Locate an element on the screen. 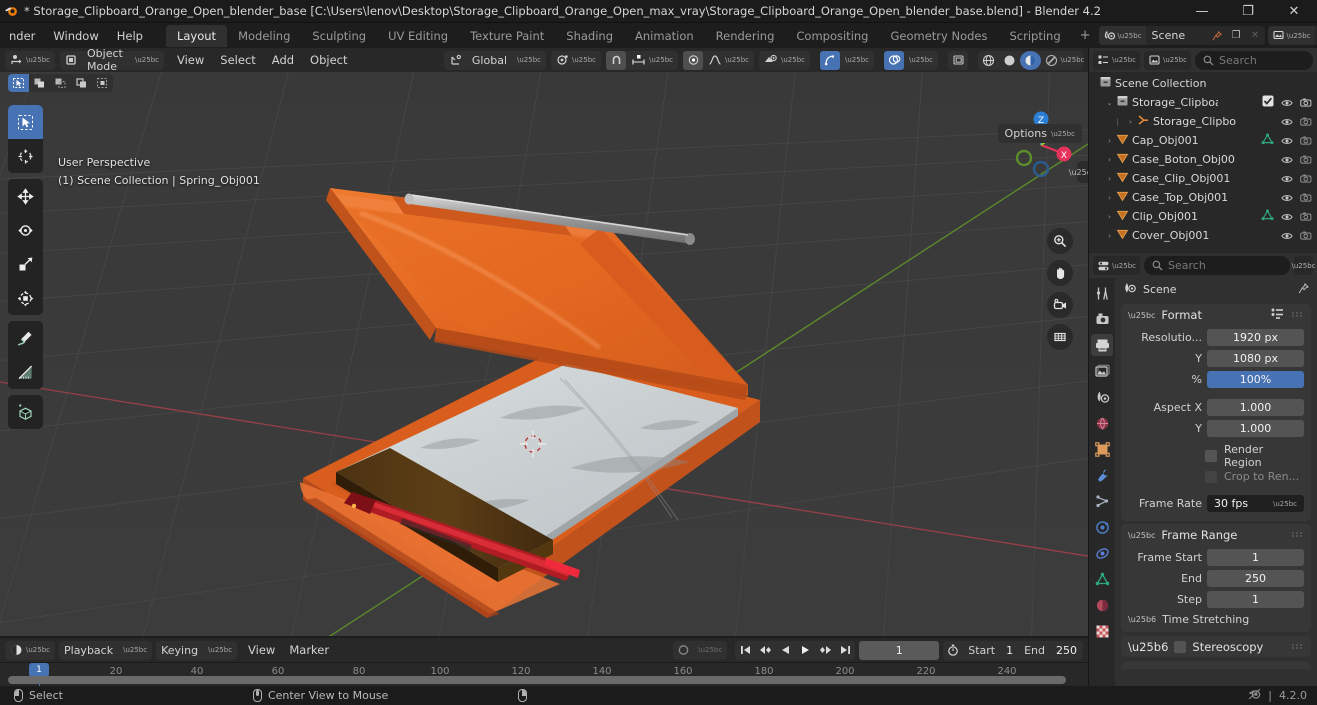  scale-tool is located at coordinates (25, 264).